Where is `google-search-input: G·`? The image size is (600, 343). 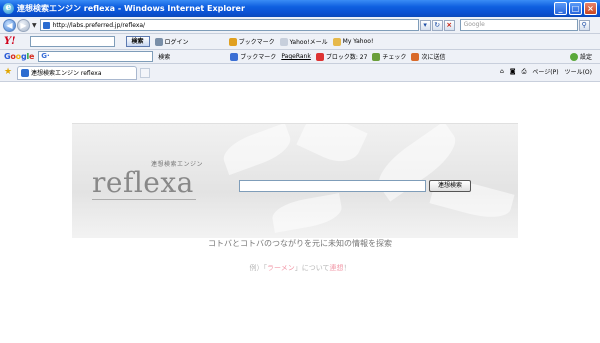 google-search-input: G· is located at coordinates (96, 56).